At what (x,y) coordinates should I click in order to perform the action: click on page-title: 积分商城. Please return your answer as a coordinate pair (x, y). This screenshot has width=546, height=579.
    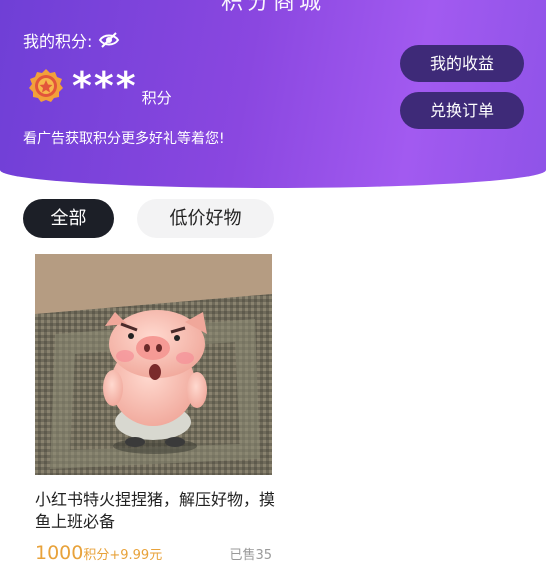
    Looking at the image, I should click on (272, 7).